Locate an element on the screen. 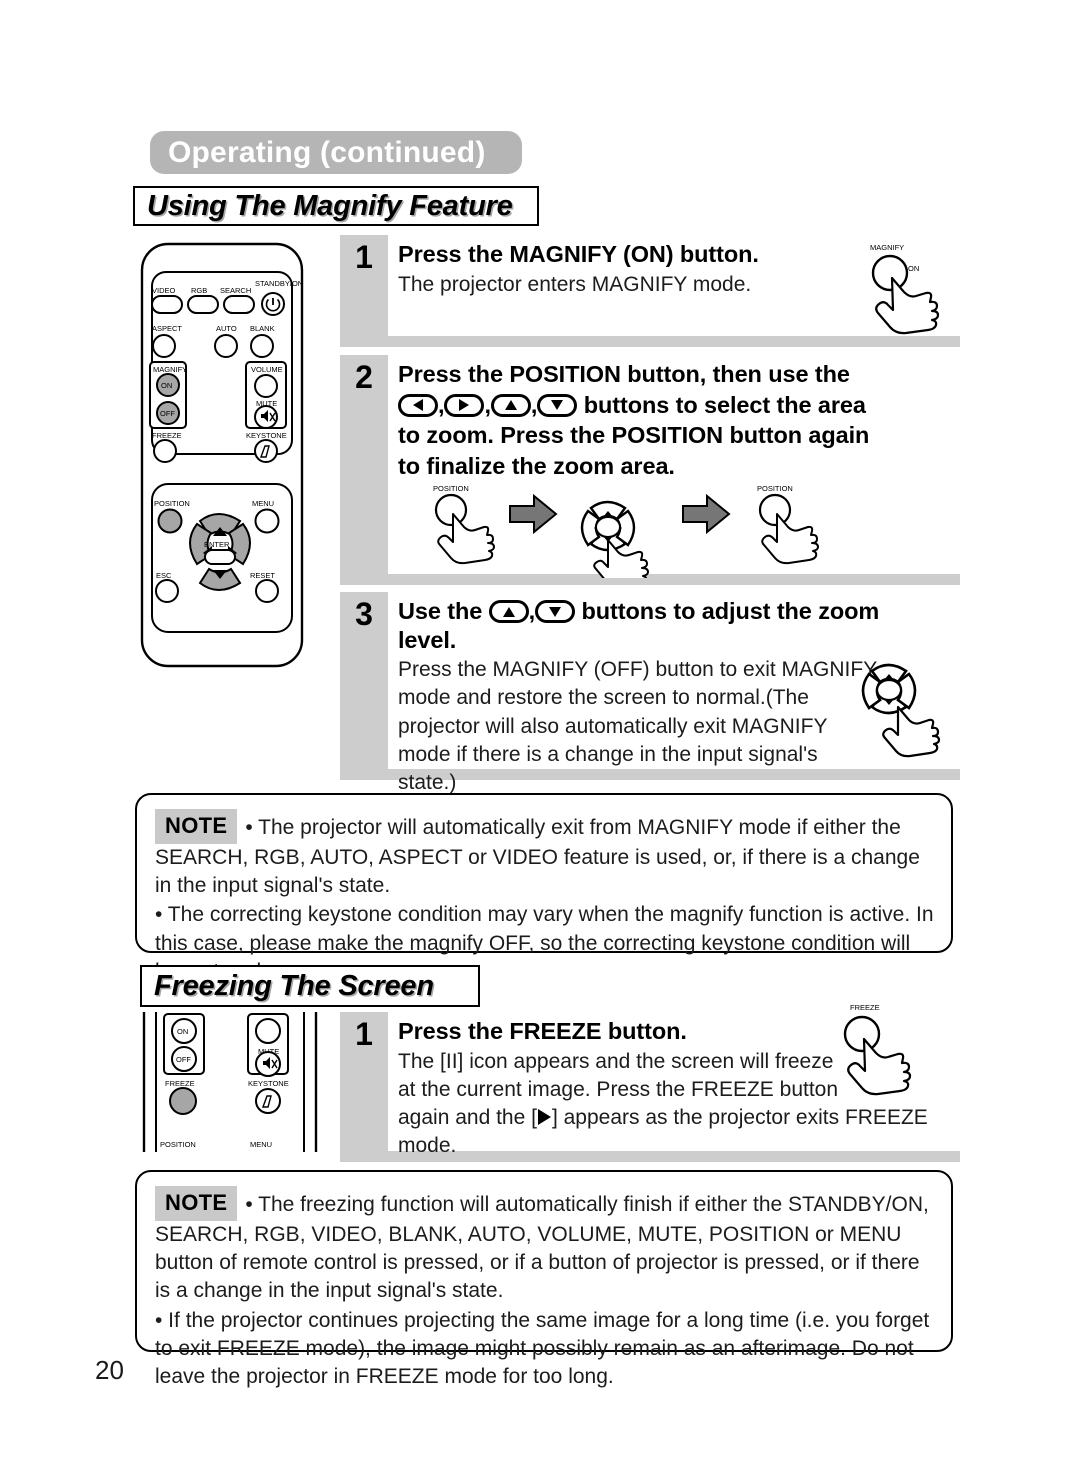 The image size is (1080, 1484). remote-detail-label-menu: MENU is located at coordinates (261, 1144).